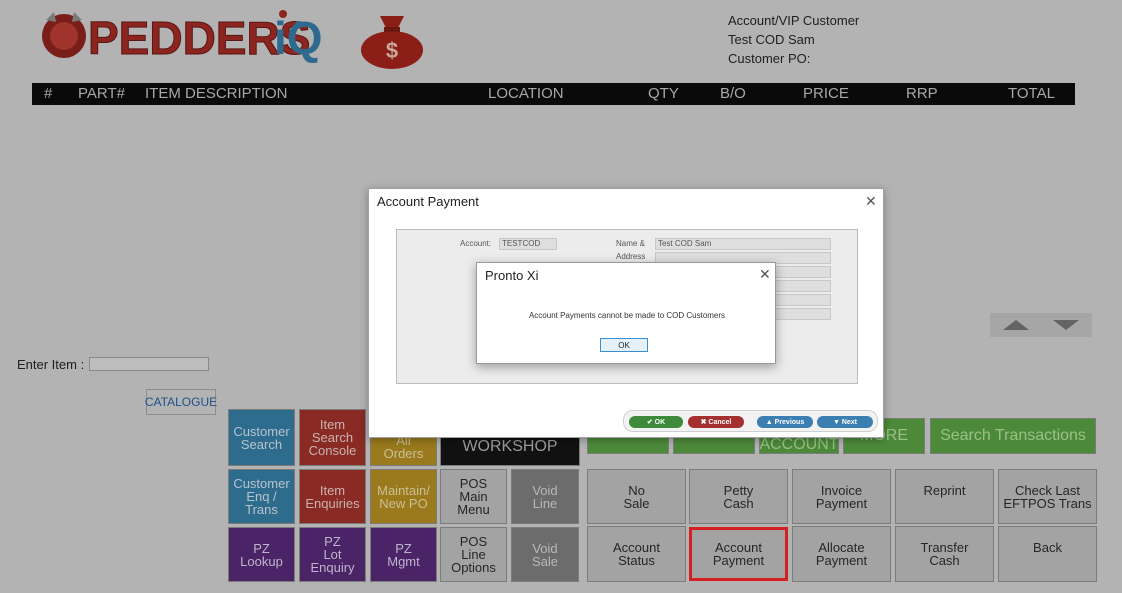 The width and height of the screenshot is (1122, 593). What do you see at coordinates (743, 244) in the screenshot?
I see `name-field: Test COD Sam` at bounding box center [743, 244].